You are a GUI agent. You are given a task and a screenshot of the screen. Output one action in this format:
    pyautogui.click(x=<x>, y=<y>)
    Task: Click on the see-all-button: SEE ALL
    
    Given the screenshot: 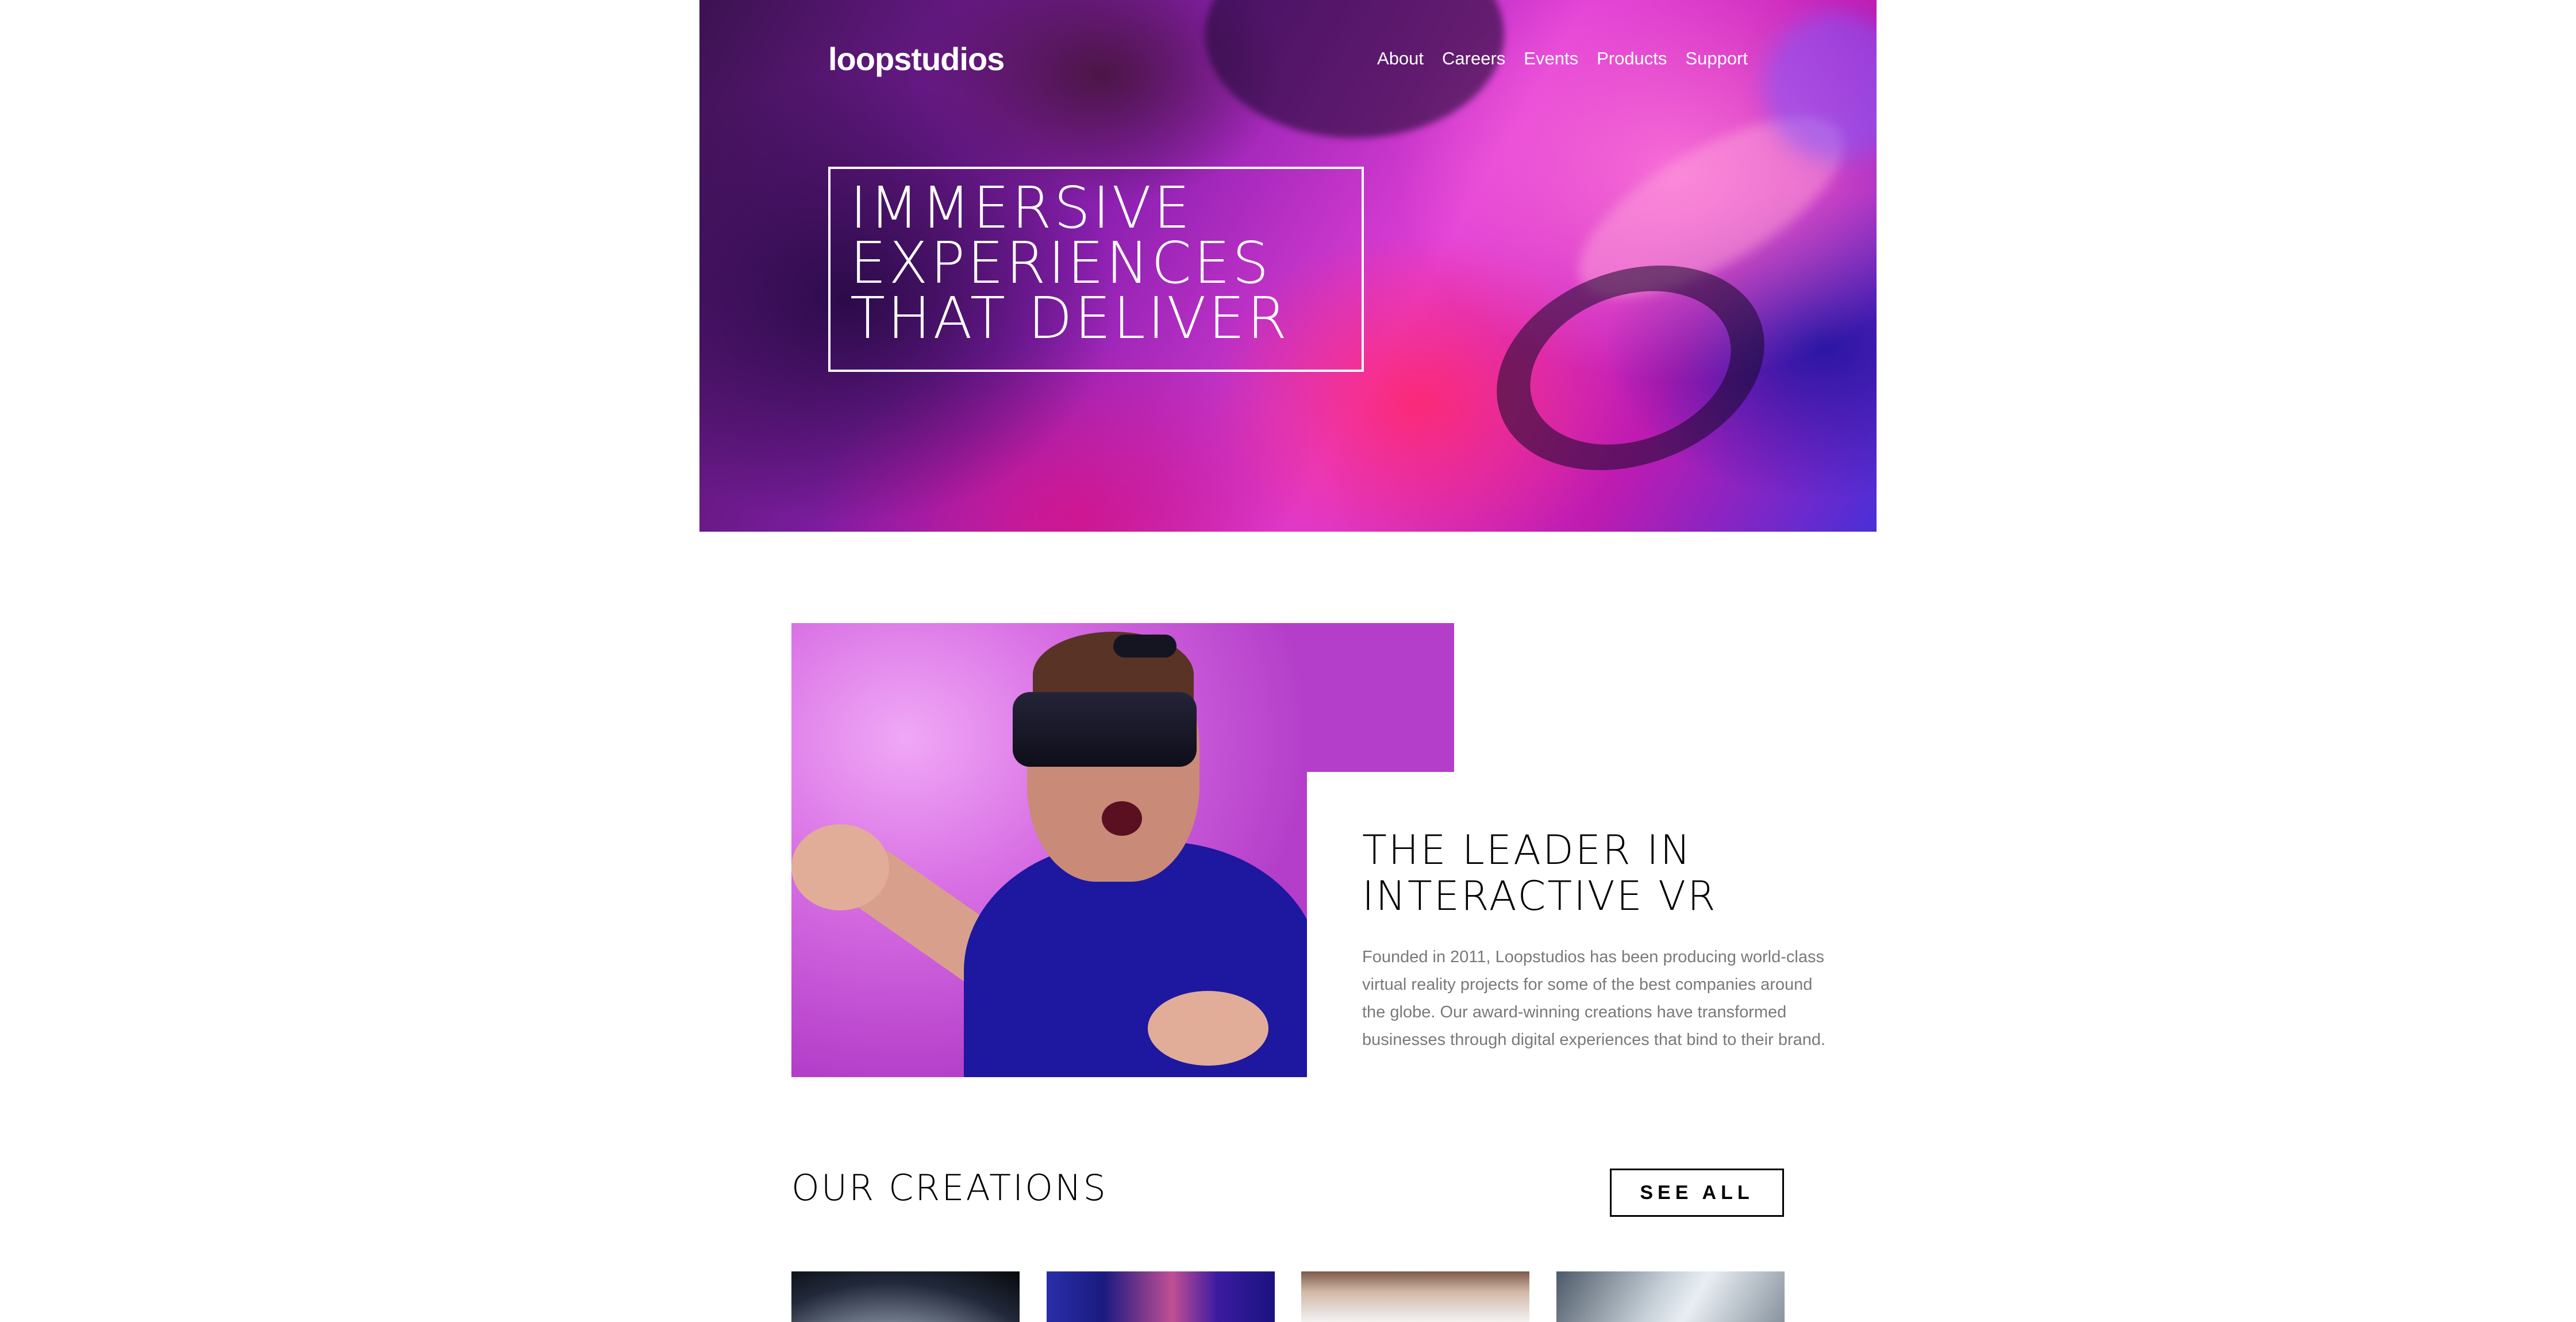 What is the action you would take?
    pyautogui.click(x=1697, y=1193)
    